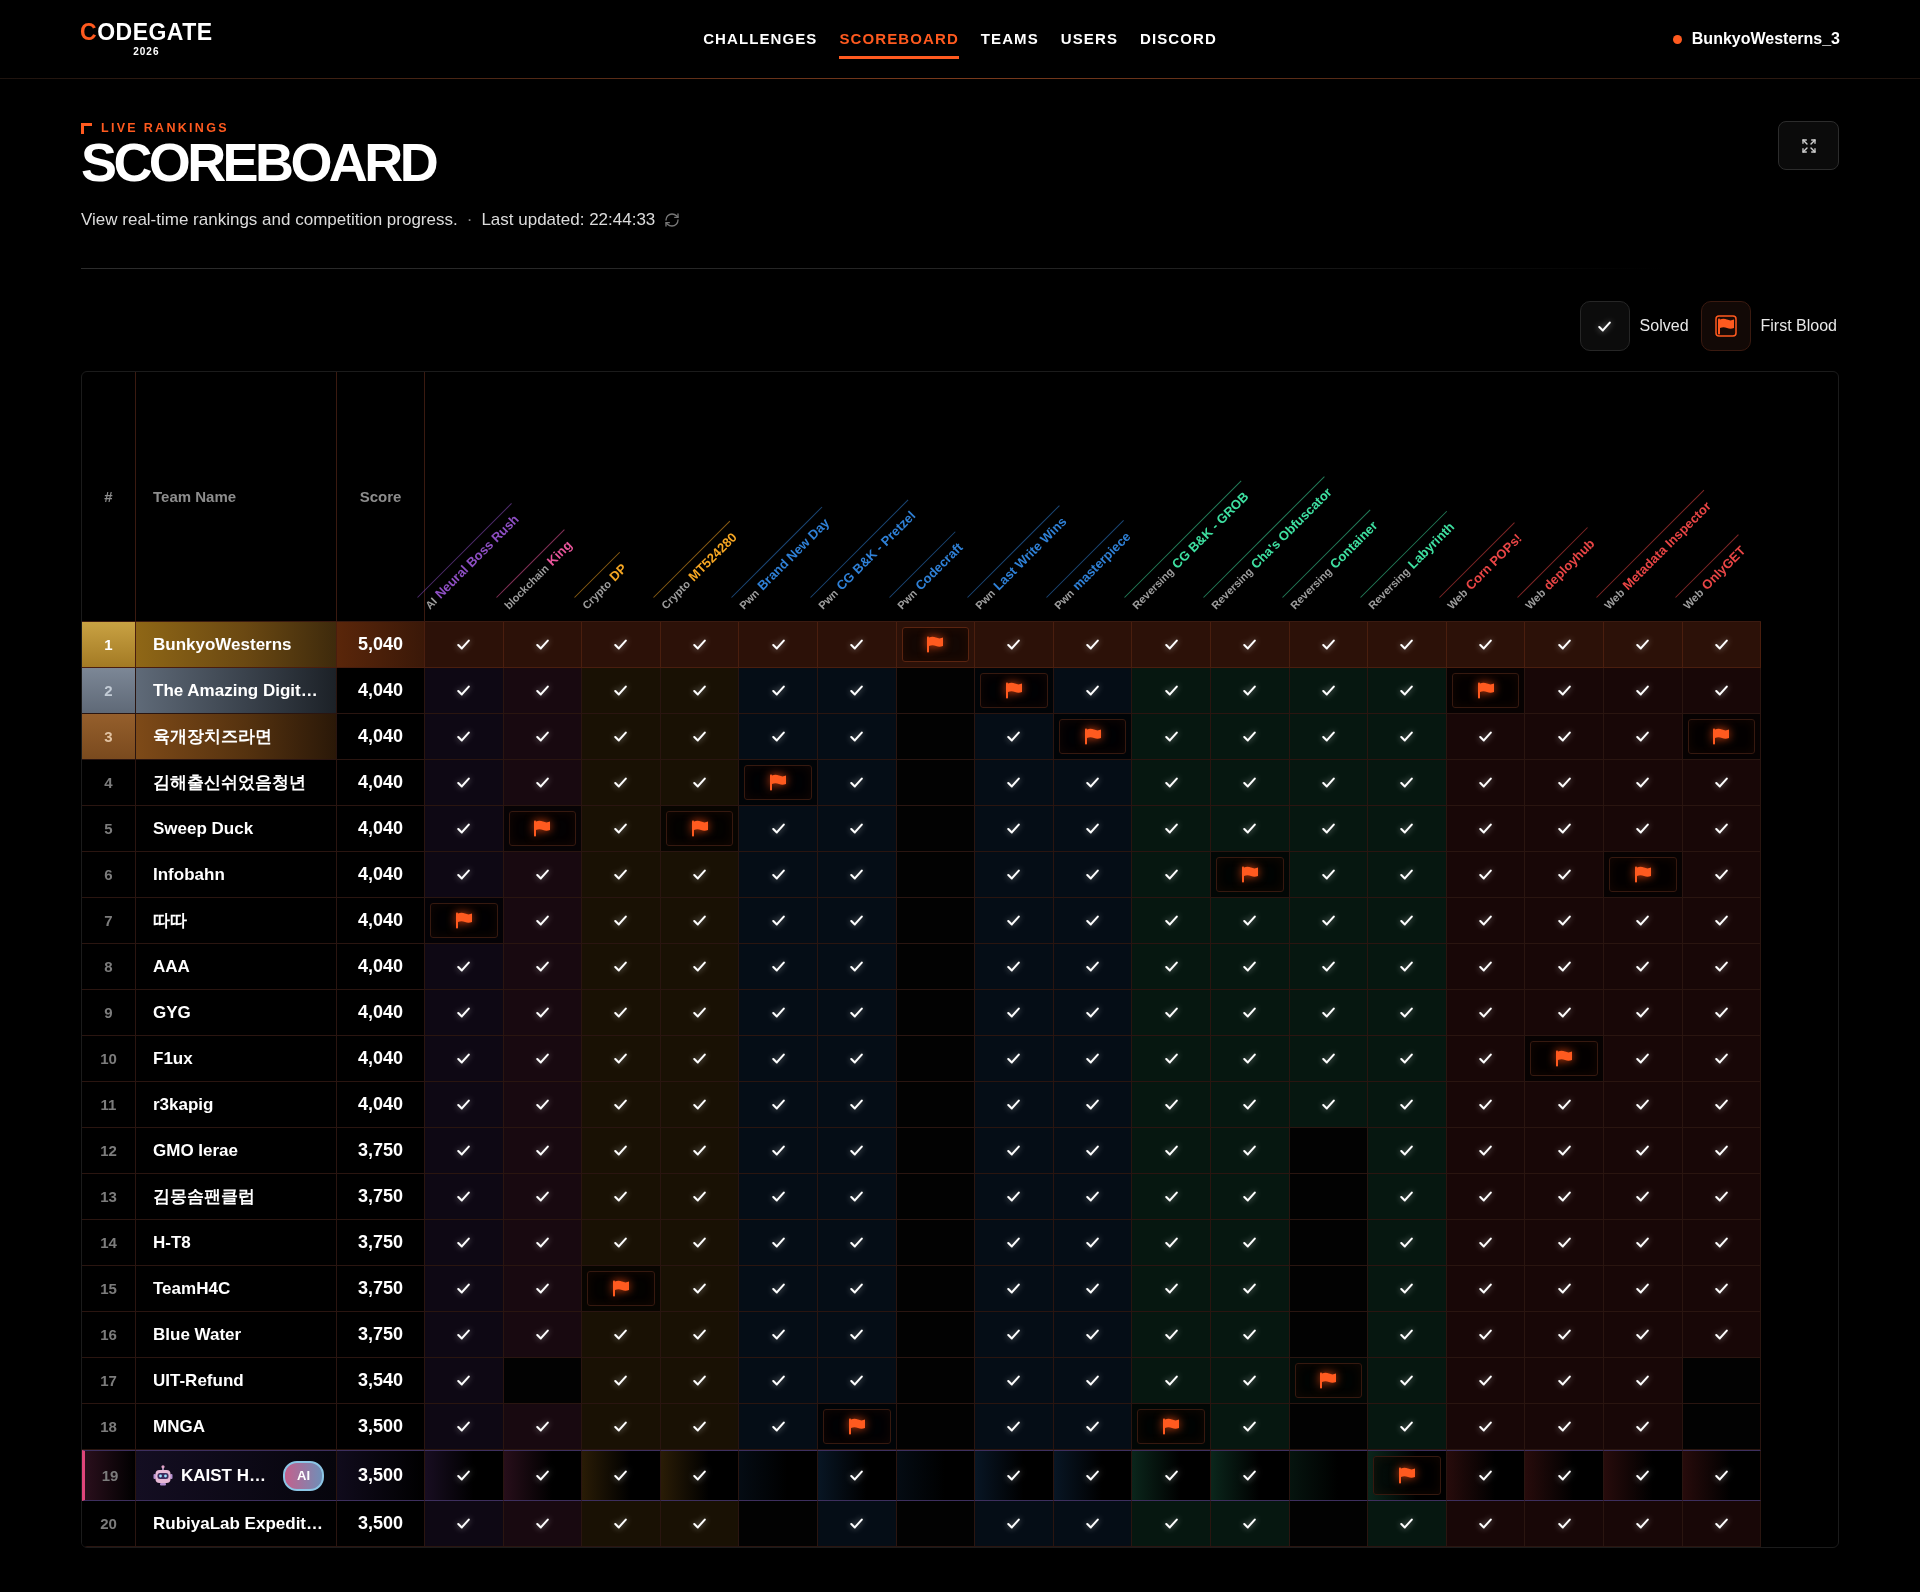 This screenshot has width=1920, height=1592. Describe the element at coordinates (236, 1243) in the screenshot. I see `team-name: H-T8` at that location.